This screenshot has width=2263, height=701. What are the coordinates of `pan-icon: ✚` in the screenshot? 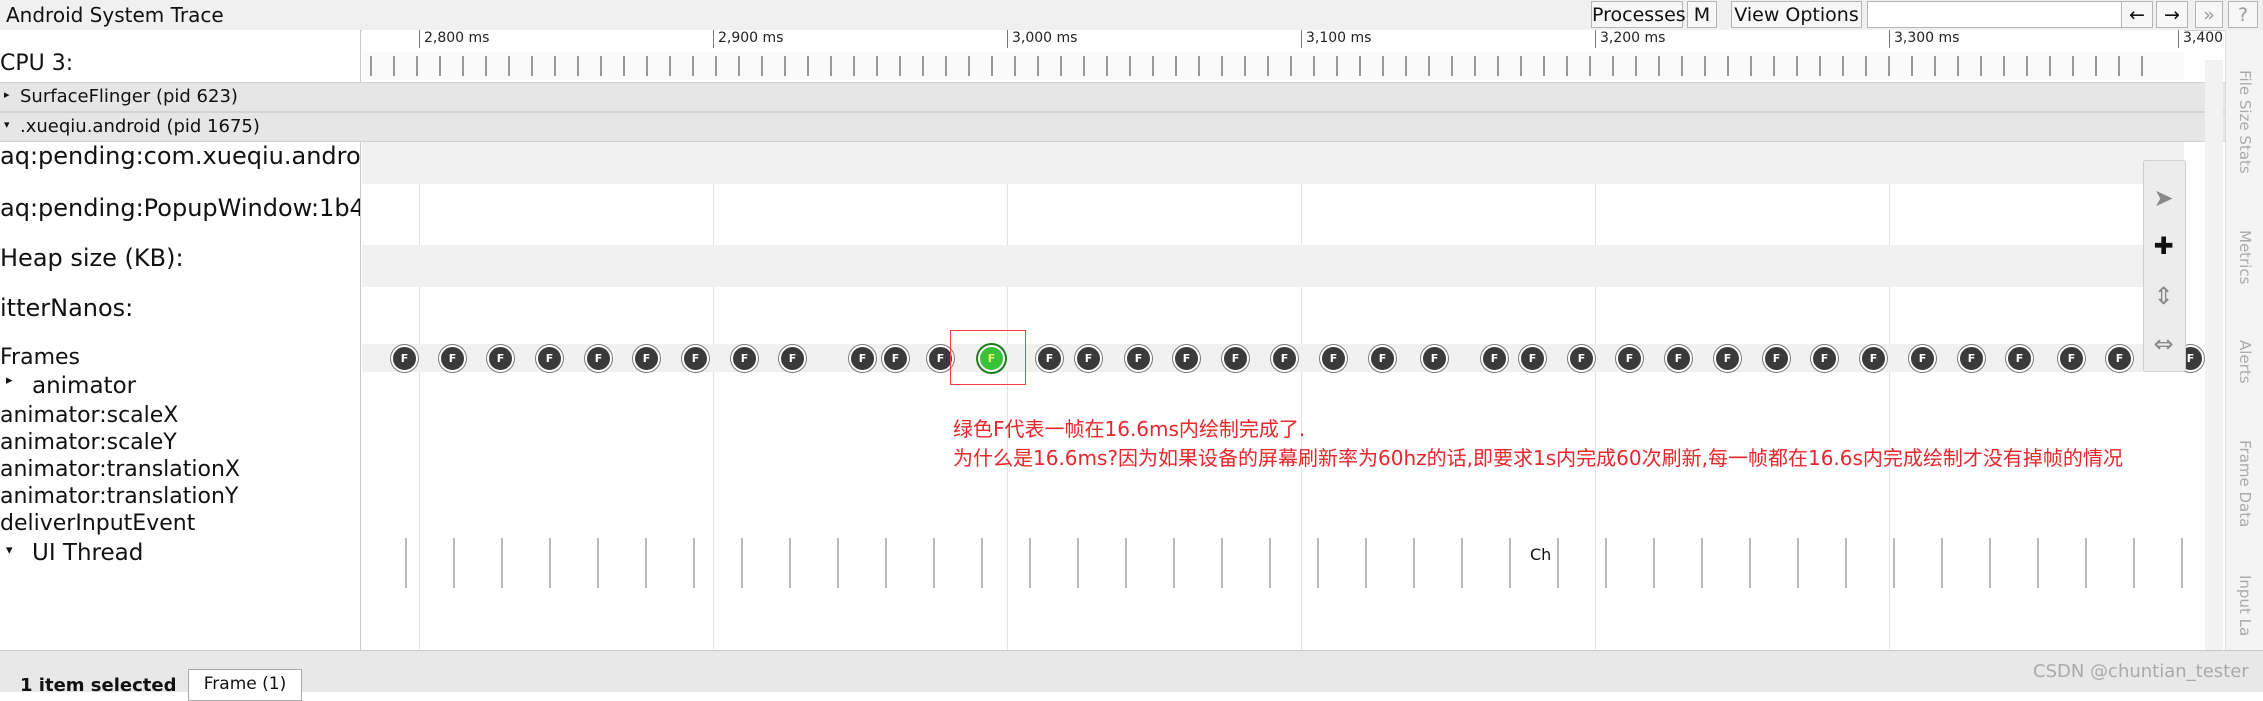 It's located at (2163, 246).